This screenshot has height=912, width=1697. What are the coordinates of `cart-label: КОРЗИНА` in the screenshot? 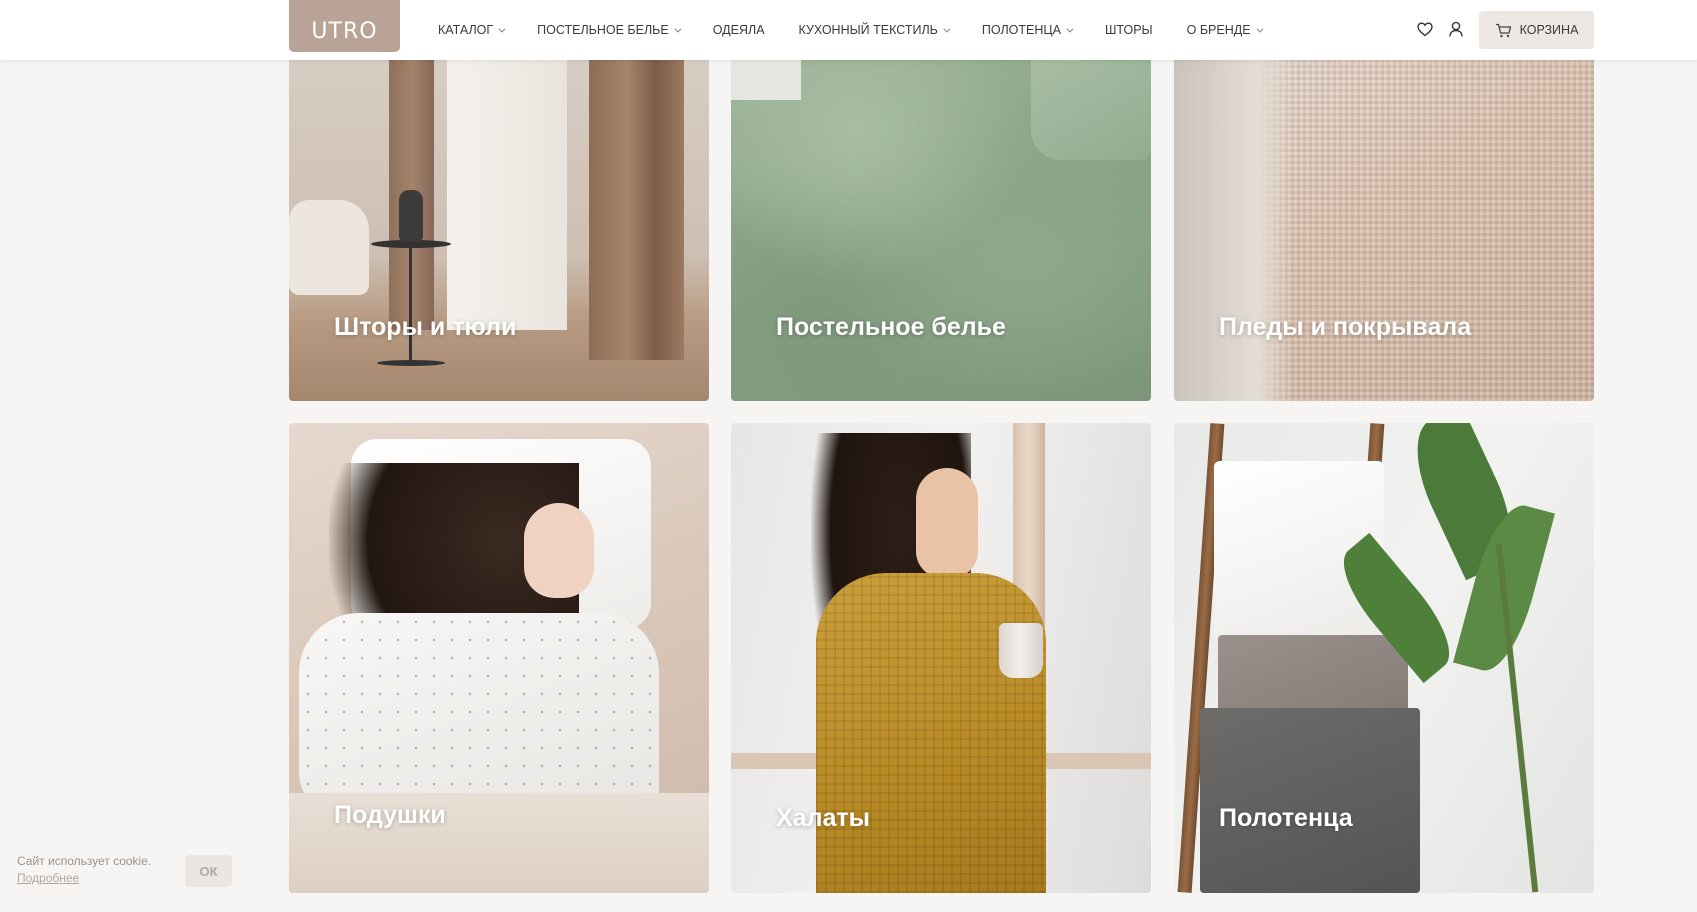 It's located at (1549, 30).